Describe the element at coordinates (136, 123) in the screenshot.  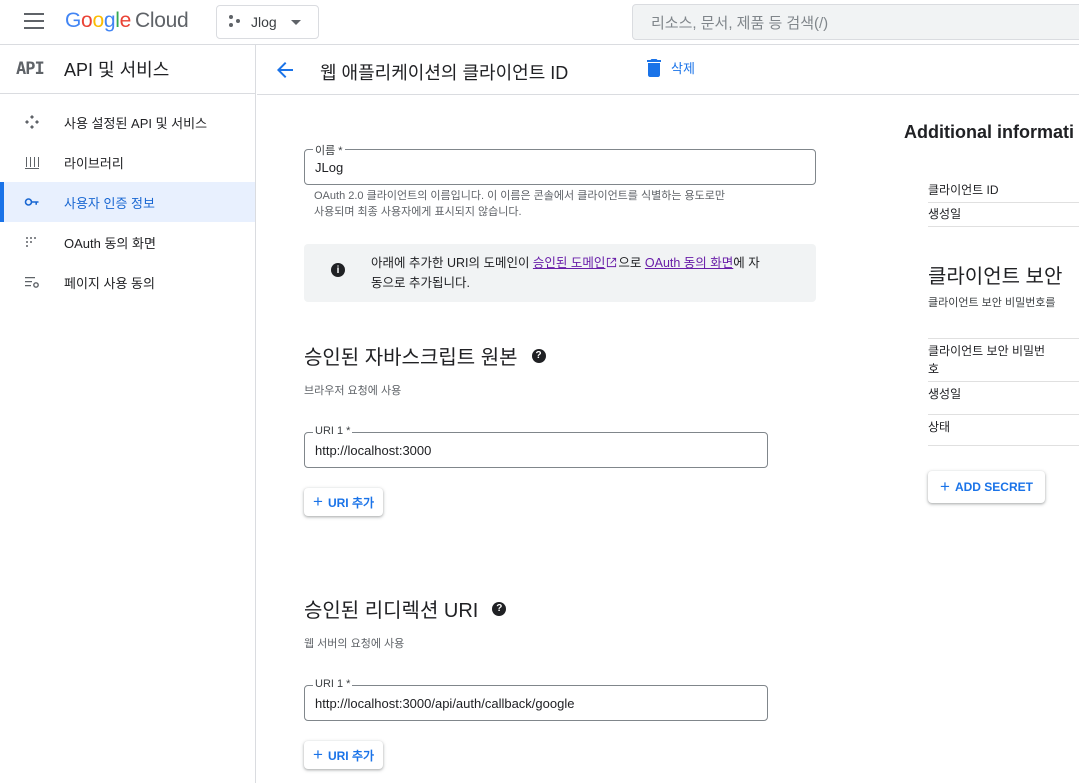
I see `sidebar-item-label: 사용 설정된 API 및 서비스` at that location.